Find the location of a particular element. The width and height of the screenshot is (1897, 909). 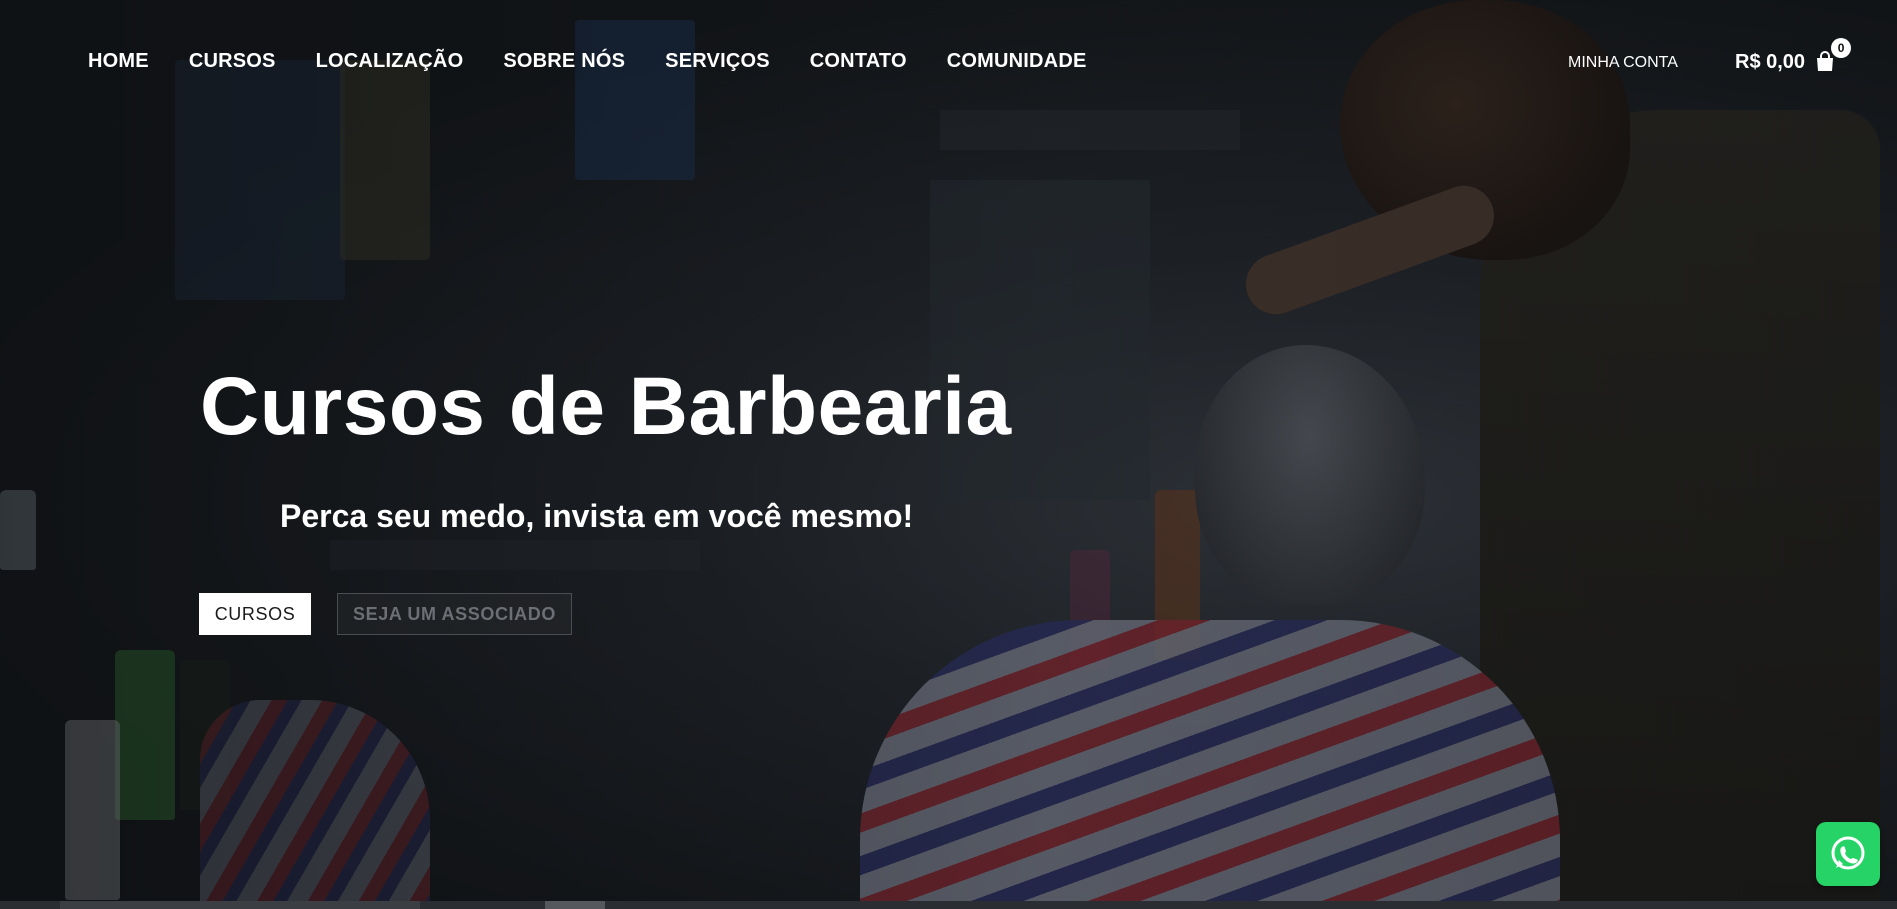

nav-item-contato: CONTATO is located at coordinates (858, 61).